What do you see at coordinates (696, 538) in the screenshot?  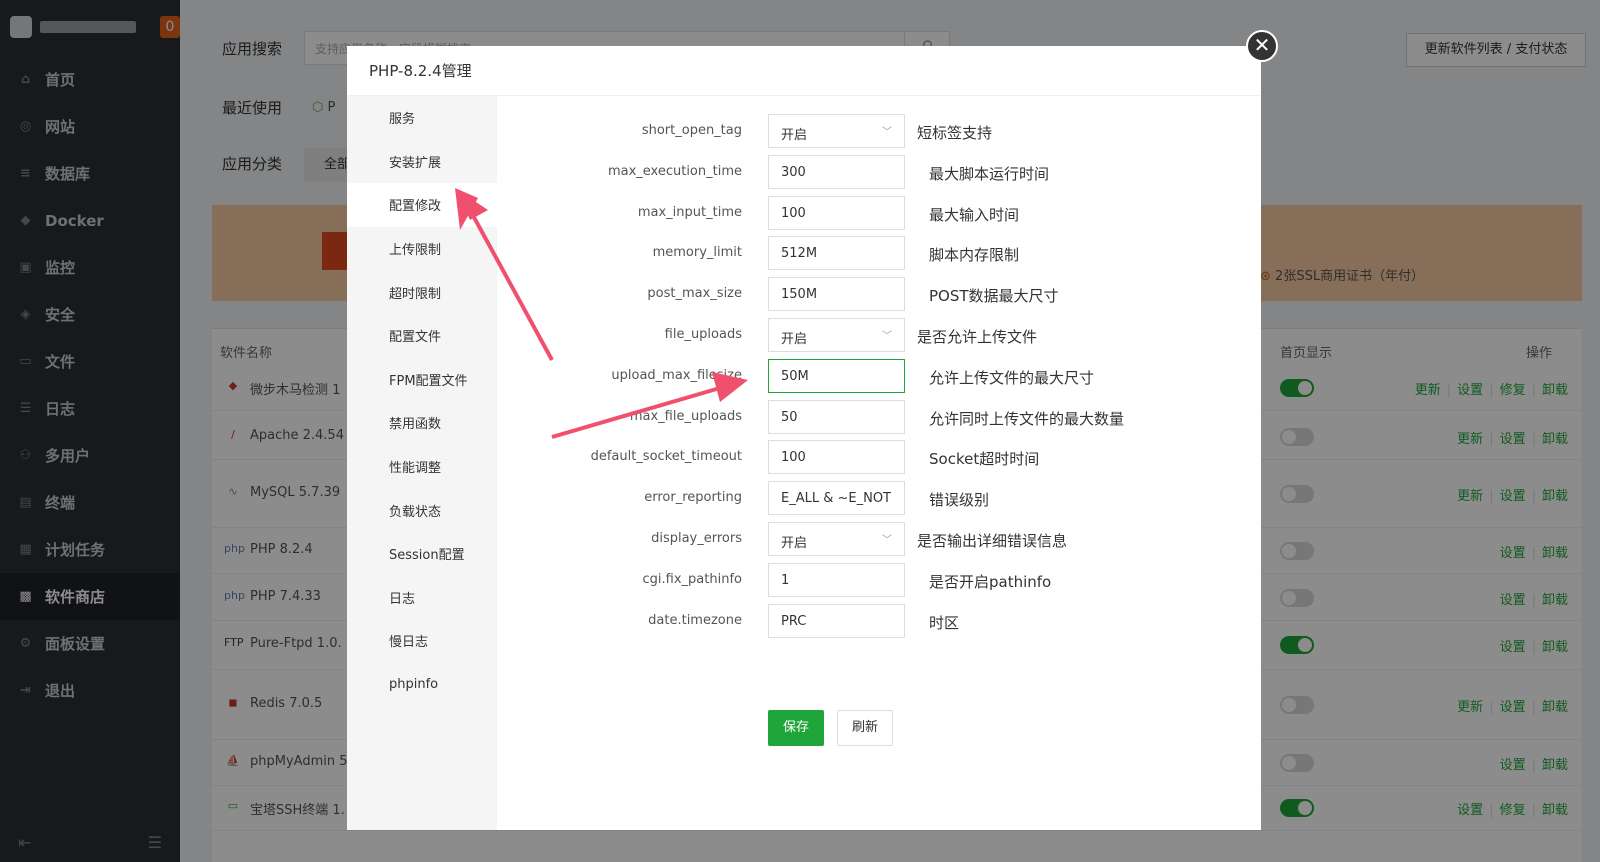 I see `config-label: display_errors` at bounding box center [696, 538].